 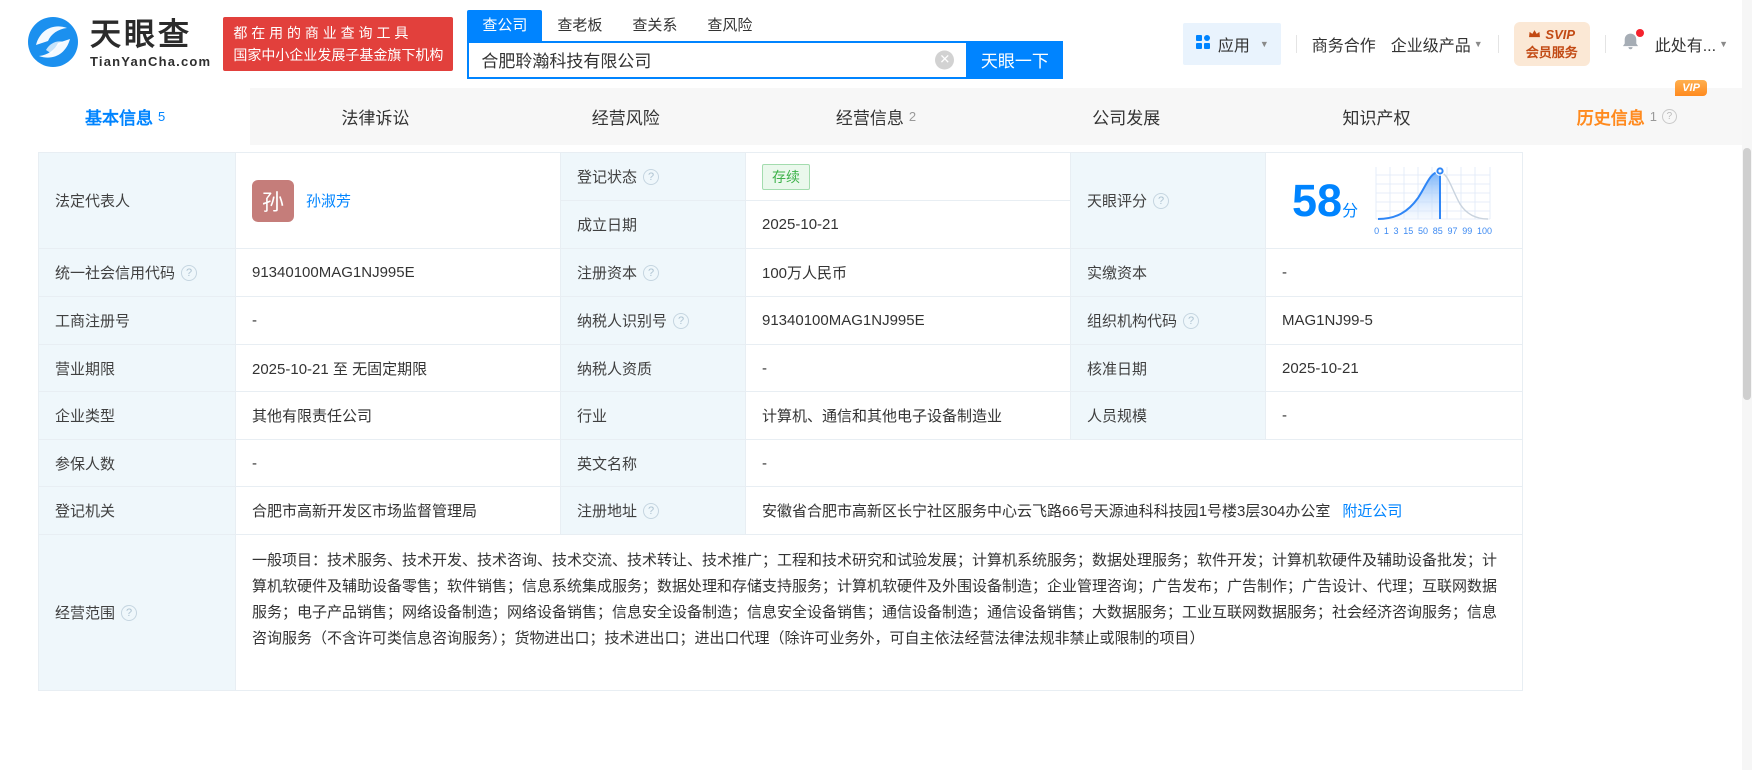 I want to click on field-value-est-date: 2025-10-21, so click(x=908, y=225).